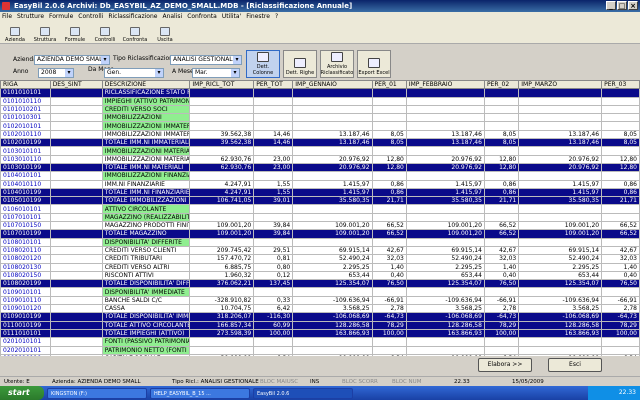  Describe the element at coordinates (303, 393) in the screenshot. I see `task-easybil: EasyBil 2.0.6` at that location.